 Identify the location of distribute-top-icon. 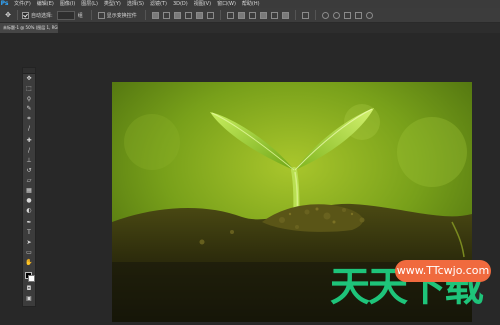
(230, 15).